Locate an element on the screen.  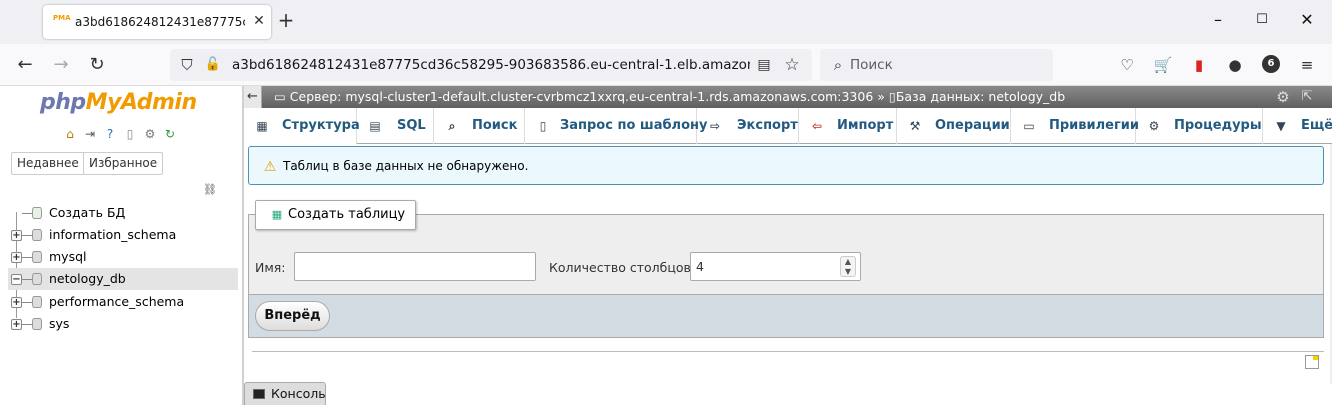
recent-button: Недавнее is located at coordinates (48, 163).